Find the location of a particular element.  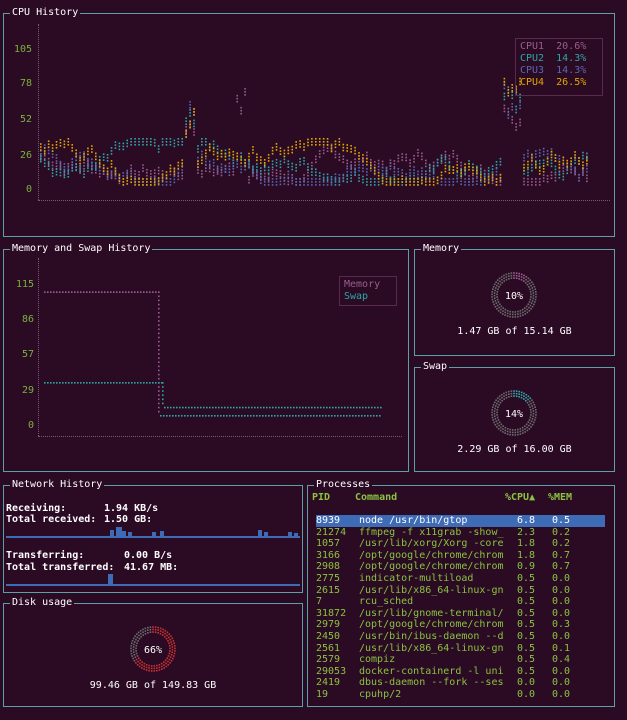

process-row: 31872/usr/lib/gnome-terminal/0.5 0.0 is located at coordinates (460, 614).